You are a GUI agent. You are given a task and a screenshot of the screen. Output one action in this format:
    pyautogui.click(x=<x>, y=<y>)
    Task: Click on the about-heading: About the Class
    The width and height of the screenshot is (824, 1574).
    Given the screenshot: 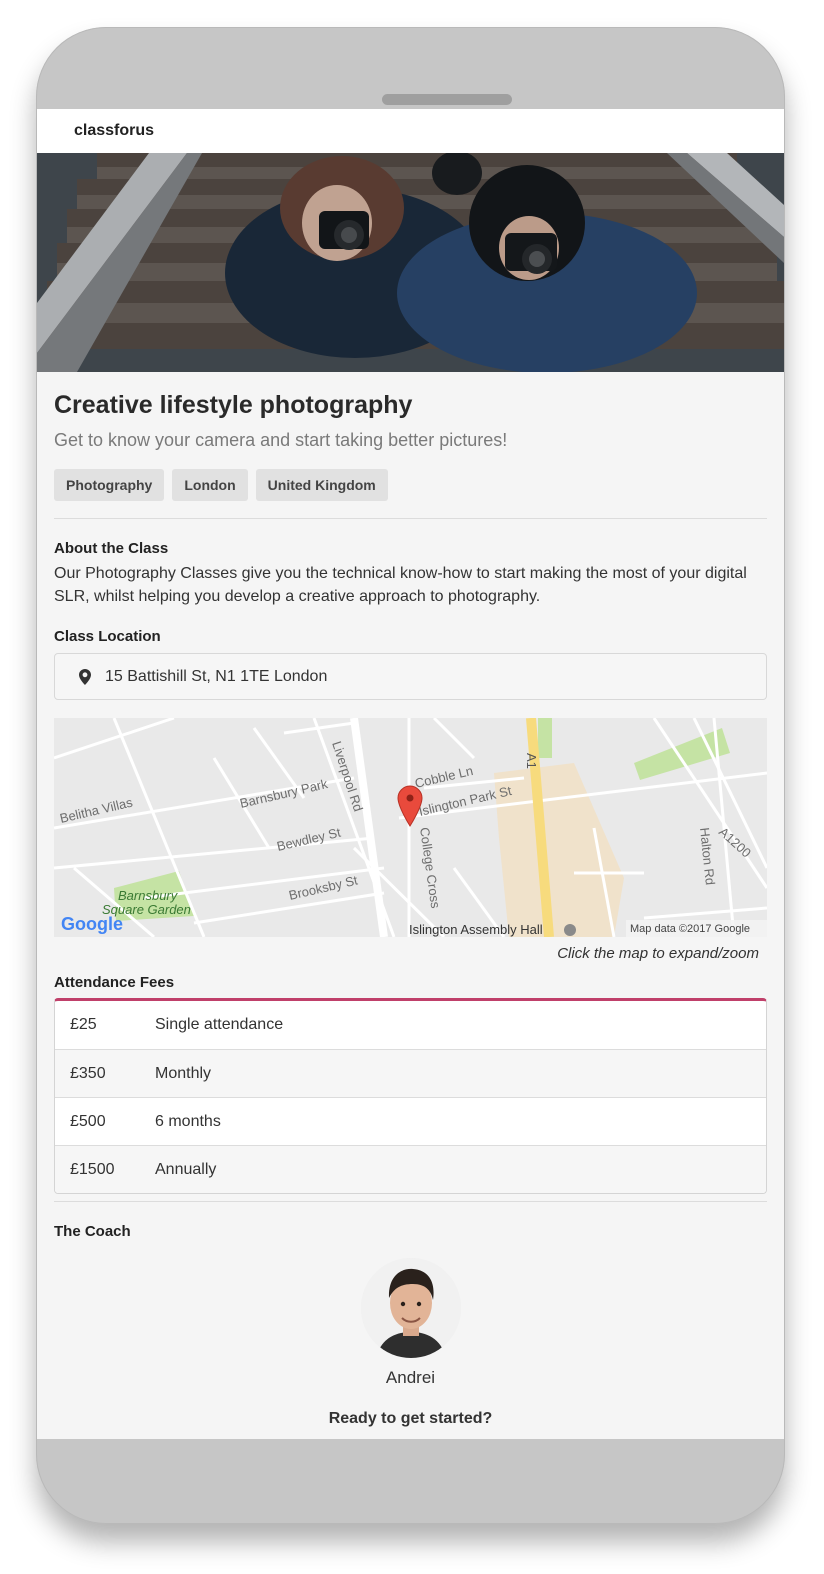 What is the action you would take?
    pyautogui.click(x=111, y=548)
    